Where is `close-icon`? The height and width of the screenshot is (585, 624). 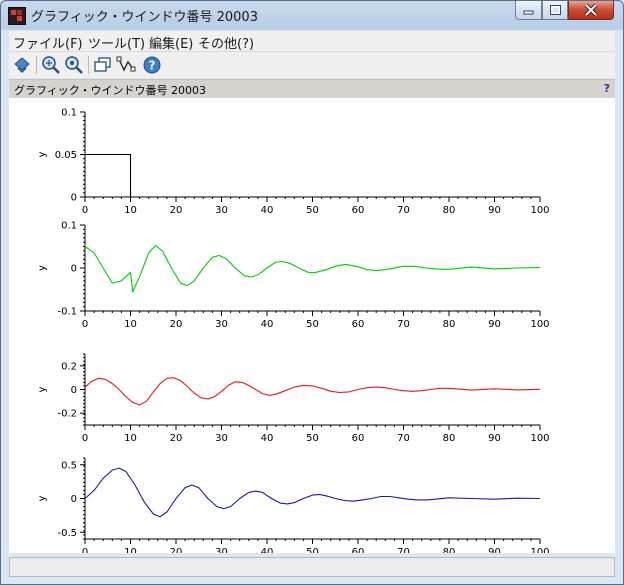 close-icon is located at coordinates (591, 10).